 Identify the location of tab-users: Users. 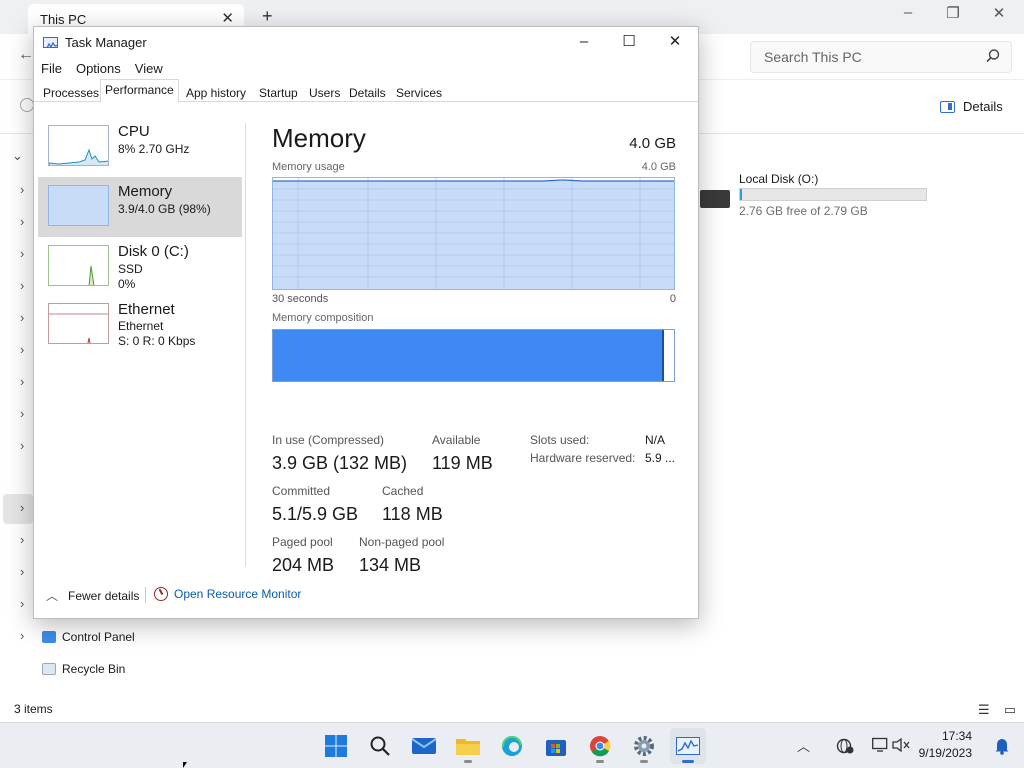
(324, 92).